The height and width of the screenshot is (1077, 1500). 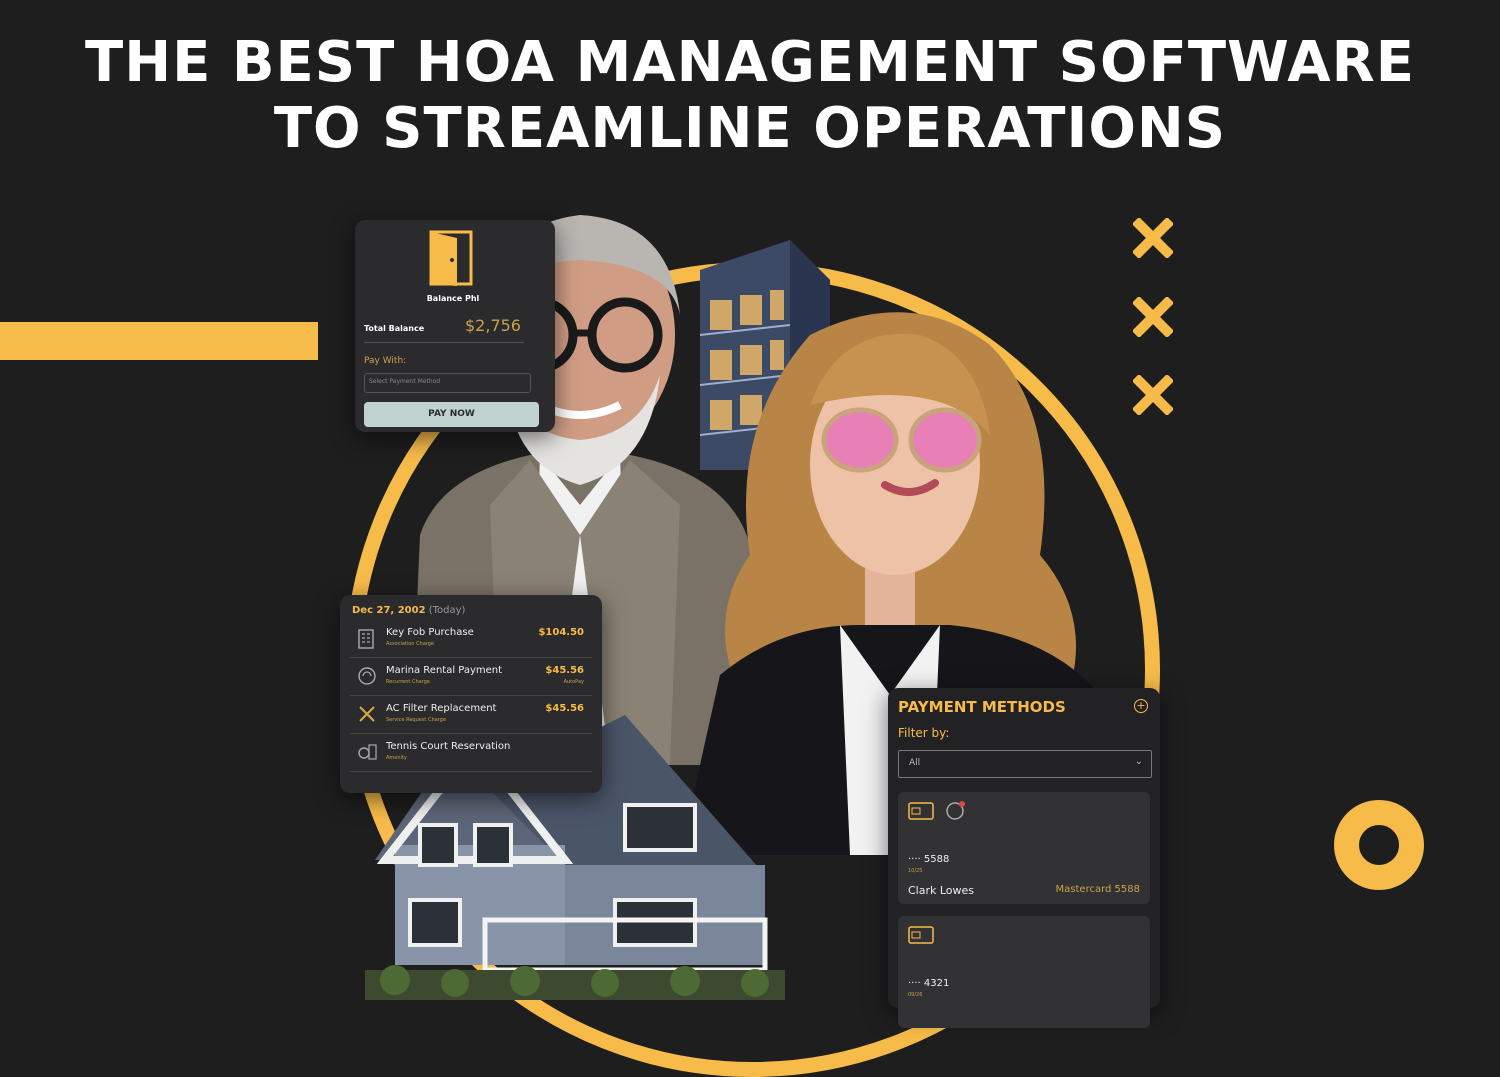 I want to click on card-holder: Clark Lowes, so click(x=941, y=890).